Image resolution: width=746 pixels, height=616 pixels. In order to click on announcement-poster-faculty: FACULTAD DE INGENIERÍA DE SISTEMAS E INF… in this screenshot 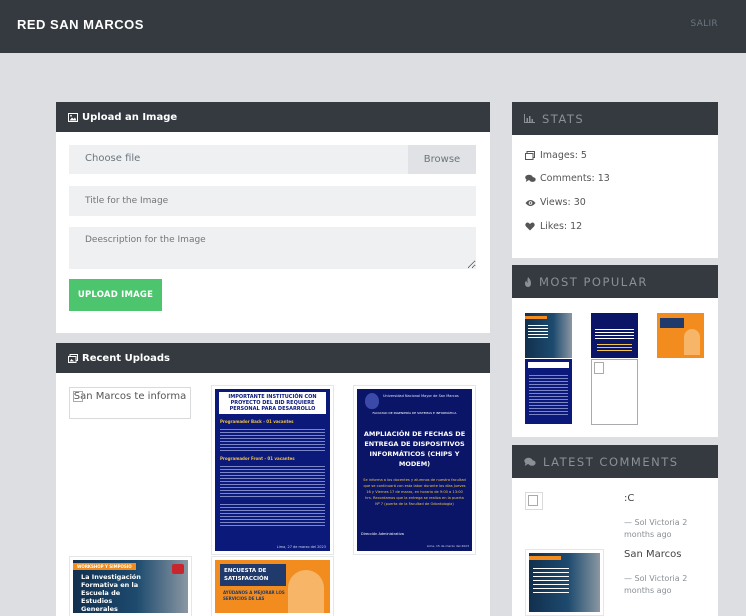, I will do `click(414, 413)`.